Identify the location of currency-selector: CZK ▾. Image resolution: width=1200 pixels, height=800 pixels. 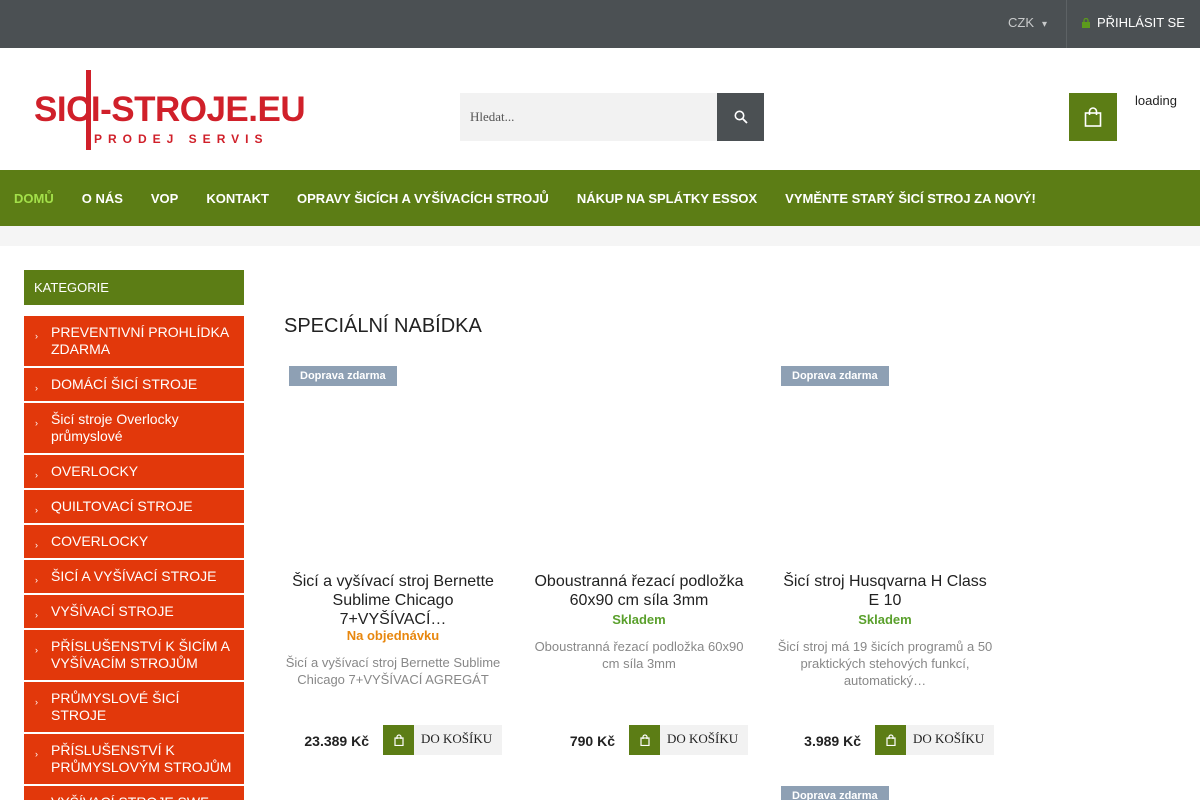
(1027, 22).